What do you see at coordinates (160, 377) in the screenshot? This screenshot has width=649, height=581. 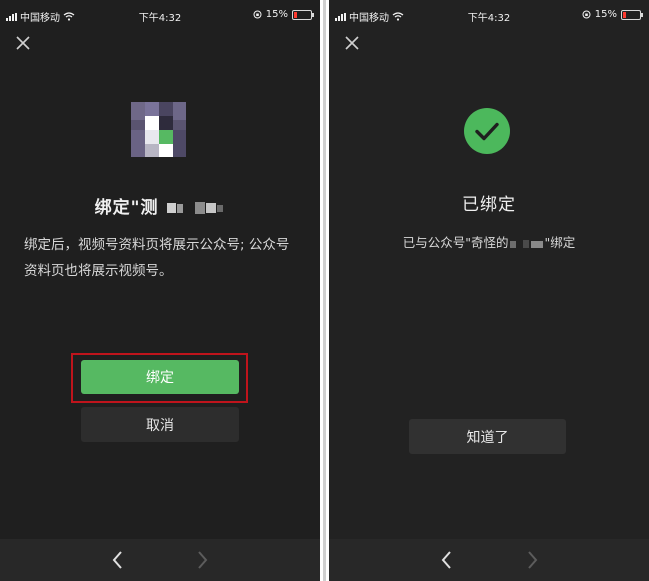 I see `bind-button: 绑定` at bounding box center [160, 377].